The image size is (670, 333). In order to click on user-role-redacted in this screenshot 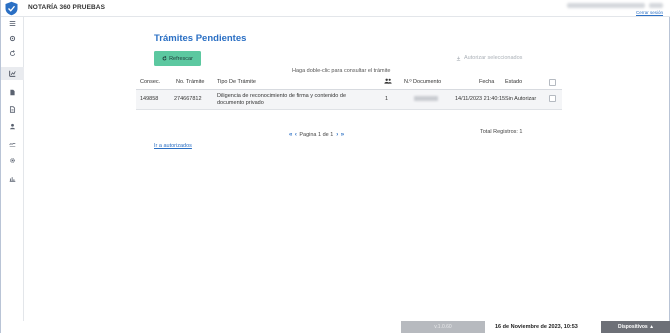, I will do `click(656, 5)`.